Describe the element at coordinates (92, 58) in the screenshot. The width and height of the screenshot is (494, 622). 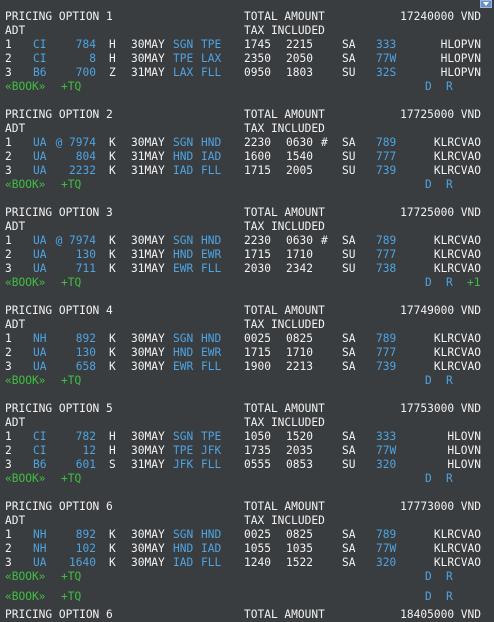
I see `flight-number: 8` at that location.